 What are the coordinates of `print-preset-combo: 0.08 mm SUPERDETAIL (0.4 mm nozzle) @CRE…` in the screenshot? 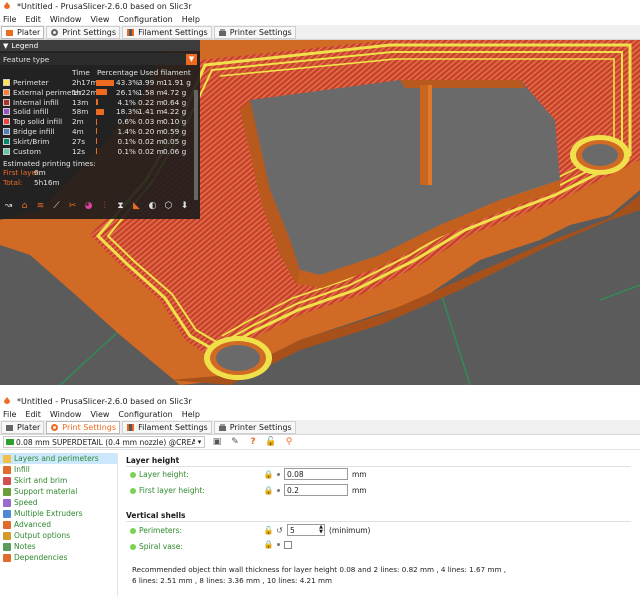 It's located at (104, 442).